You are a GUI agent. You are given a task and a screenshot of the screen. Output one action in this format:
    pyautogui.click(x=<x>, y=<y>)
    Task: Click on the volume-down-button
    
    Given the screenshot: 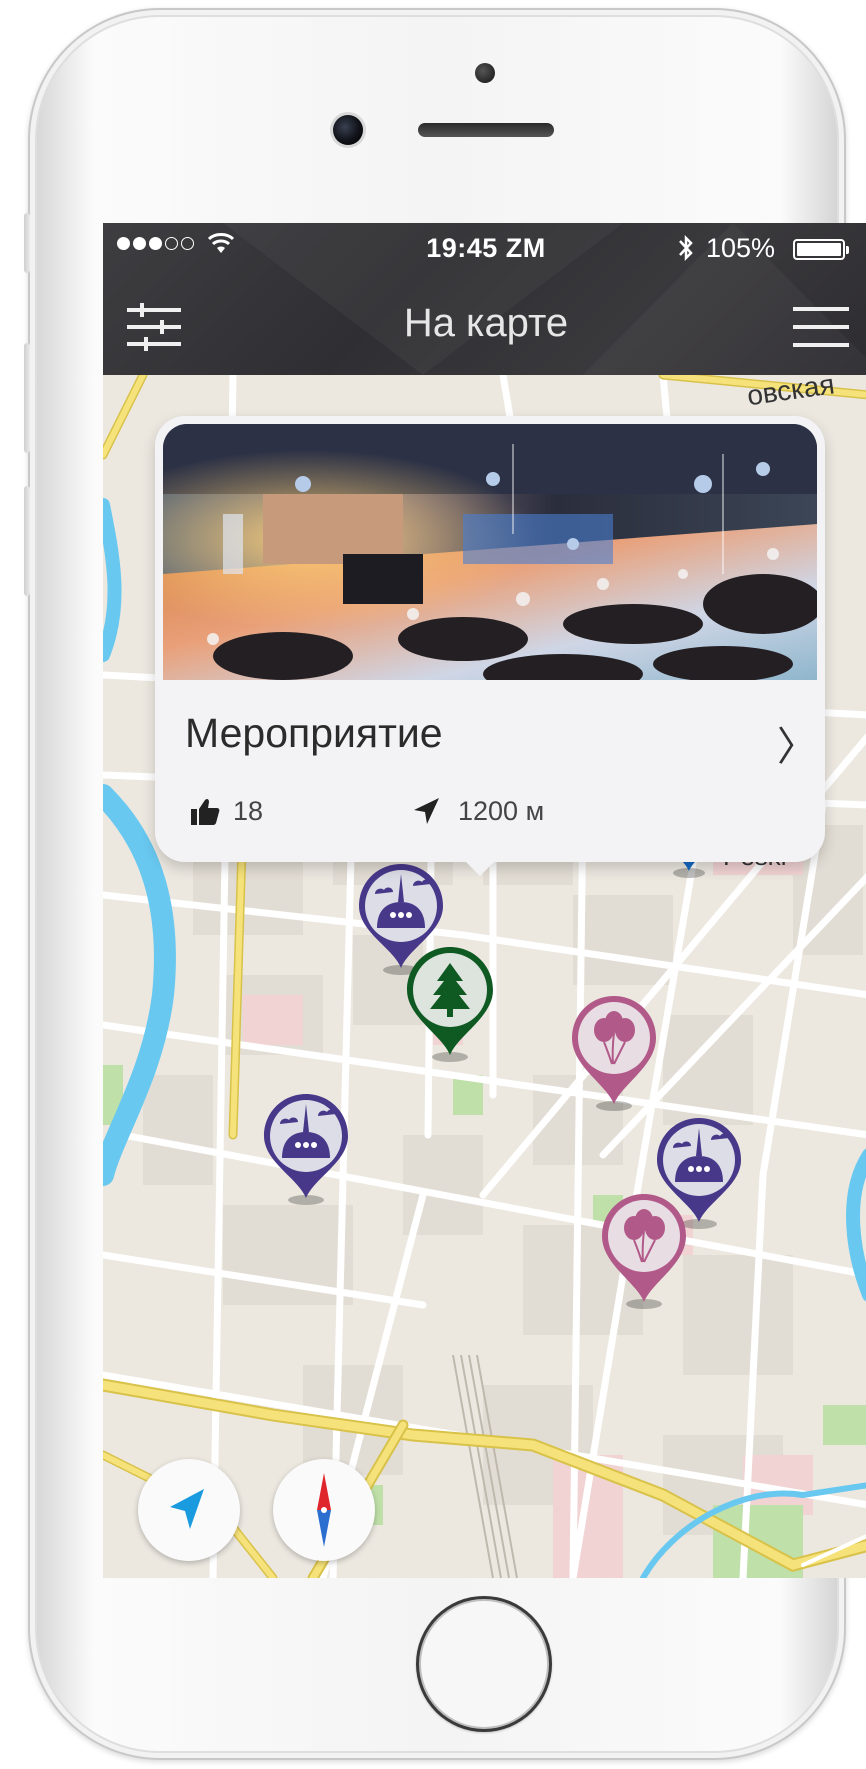 What is the action you would take?
    pyautogui.click(x=27, y=541)
    